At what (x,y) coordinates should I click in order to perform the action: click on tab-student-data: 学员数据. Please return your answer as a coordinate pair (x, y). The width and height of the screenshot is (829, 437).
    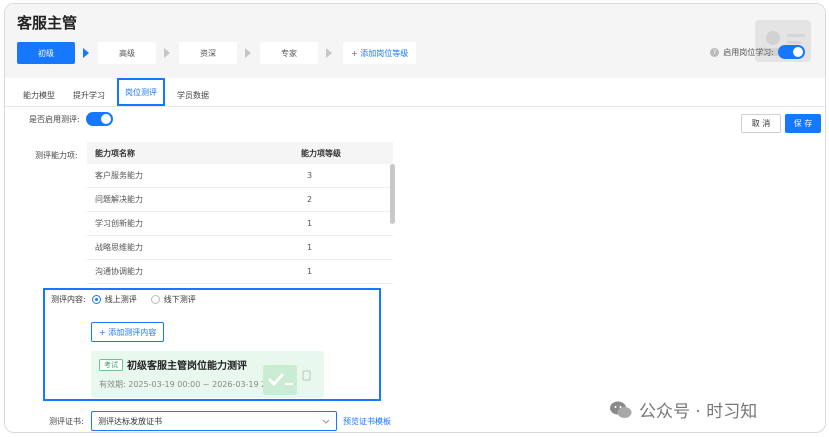
    Looking at the image, I should click on (193, 95).